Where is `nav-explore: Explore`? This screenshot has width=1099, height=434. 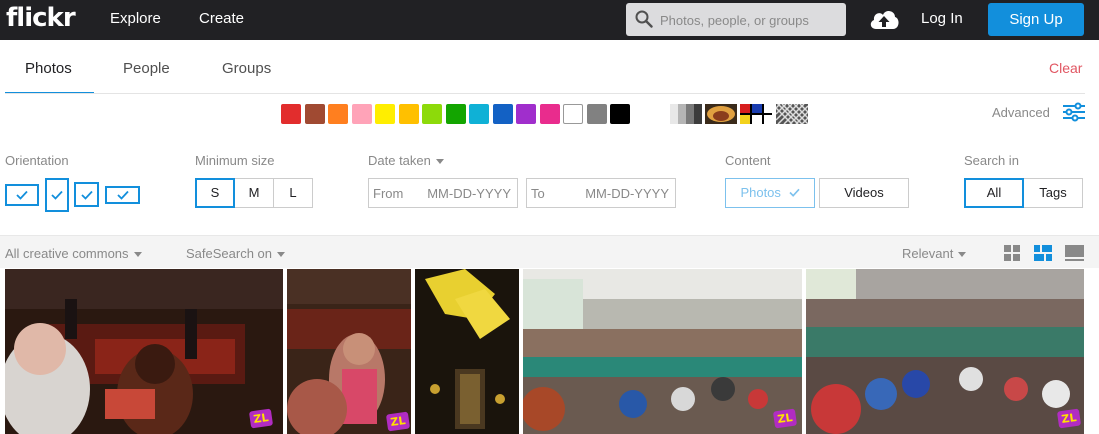
nav-explore: Explore is located at coordinates (135, 18).